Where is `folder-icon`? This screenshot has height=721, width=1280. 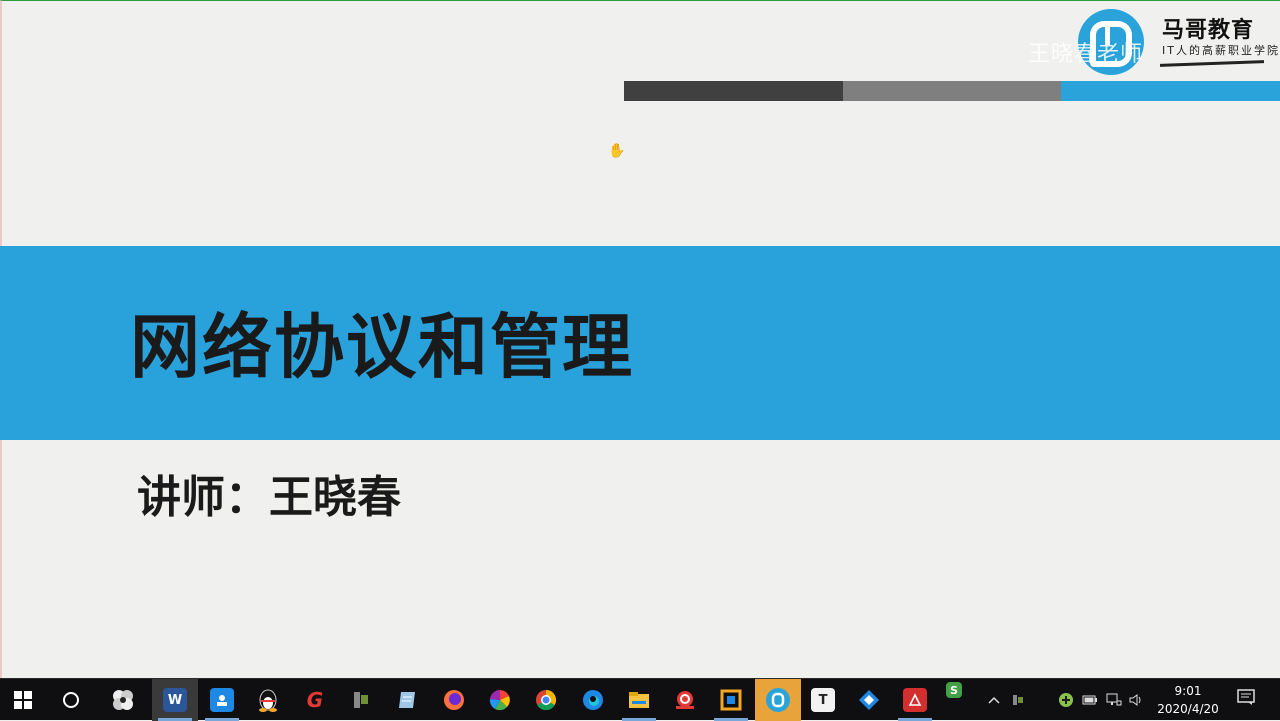 folder-icon is located at coordinates (639, 700).